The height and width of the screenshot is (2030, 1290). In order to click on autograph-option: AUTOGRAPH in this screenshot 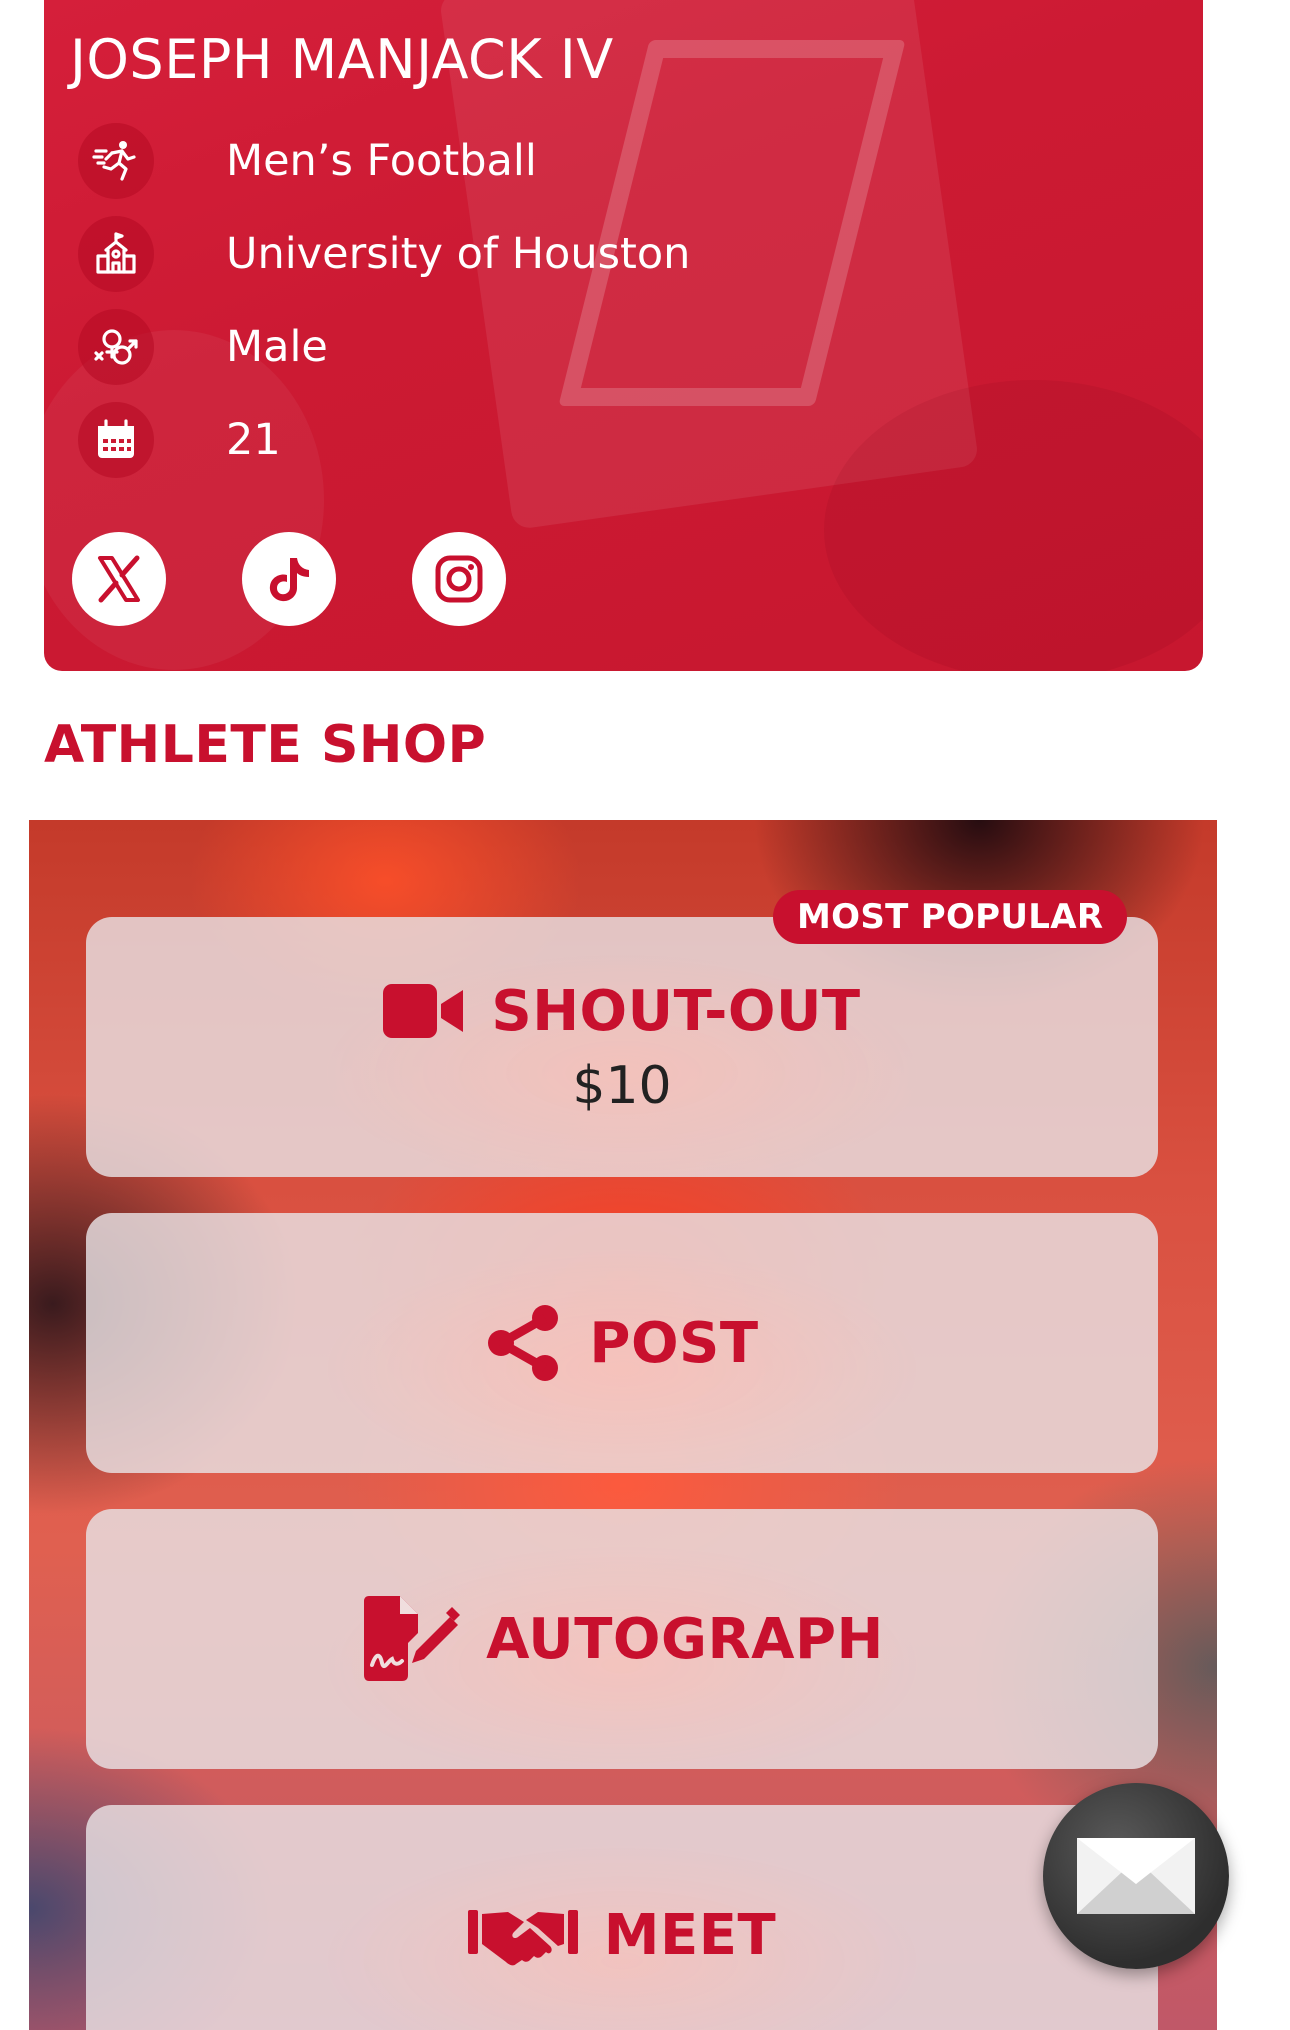, I will do `click(622, 1639)`.